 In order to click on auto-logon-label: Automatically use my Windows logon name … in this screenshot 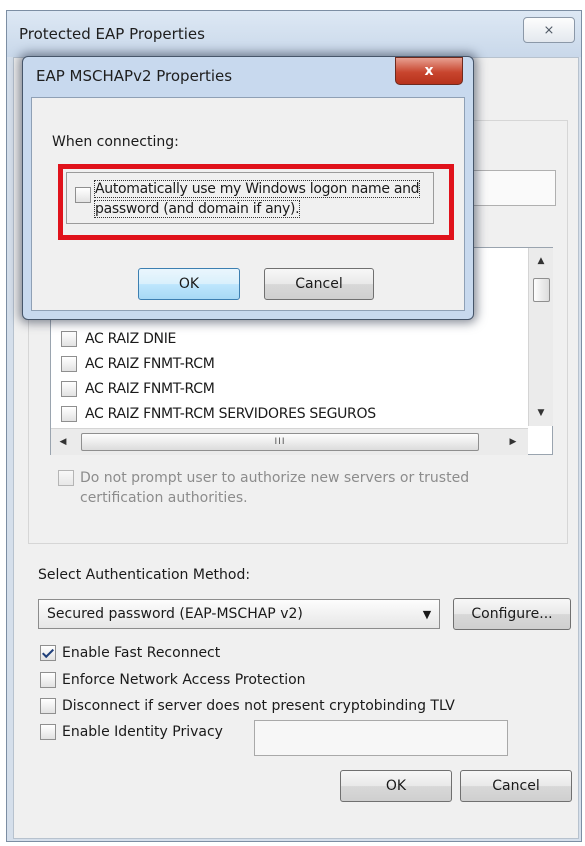, I will do `click(257, 199)`.